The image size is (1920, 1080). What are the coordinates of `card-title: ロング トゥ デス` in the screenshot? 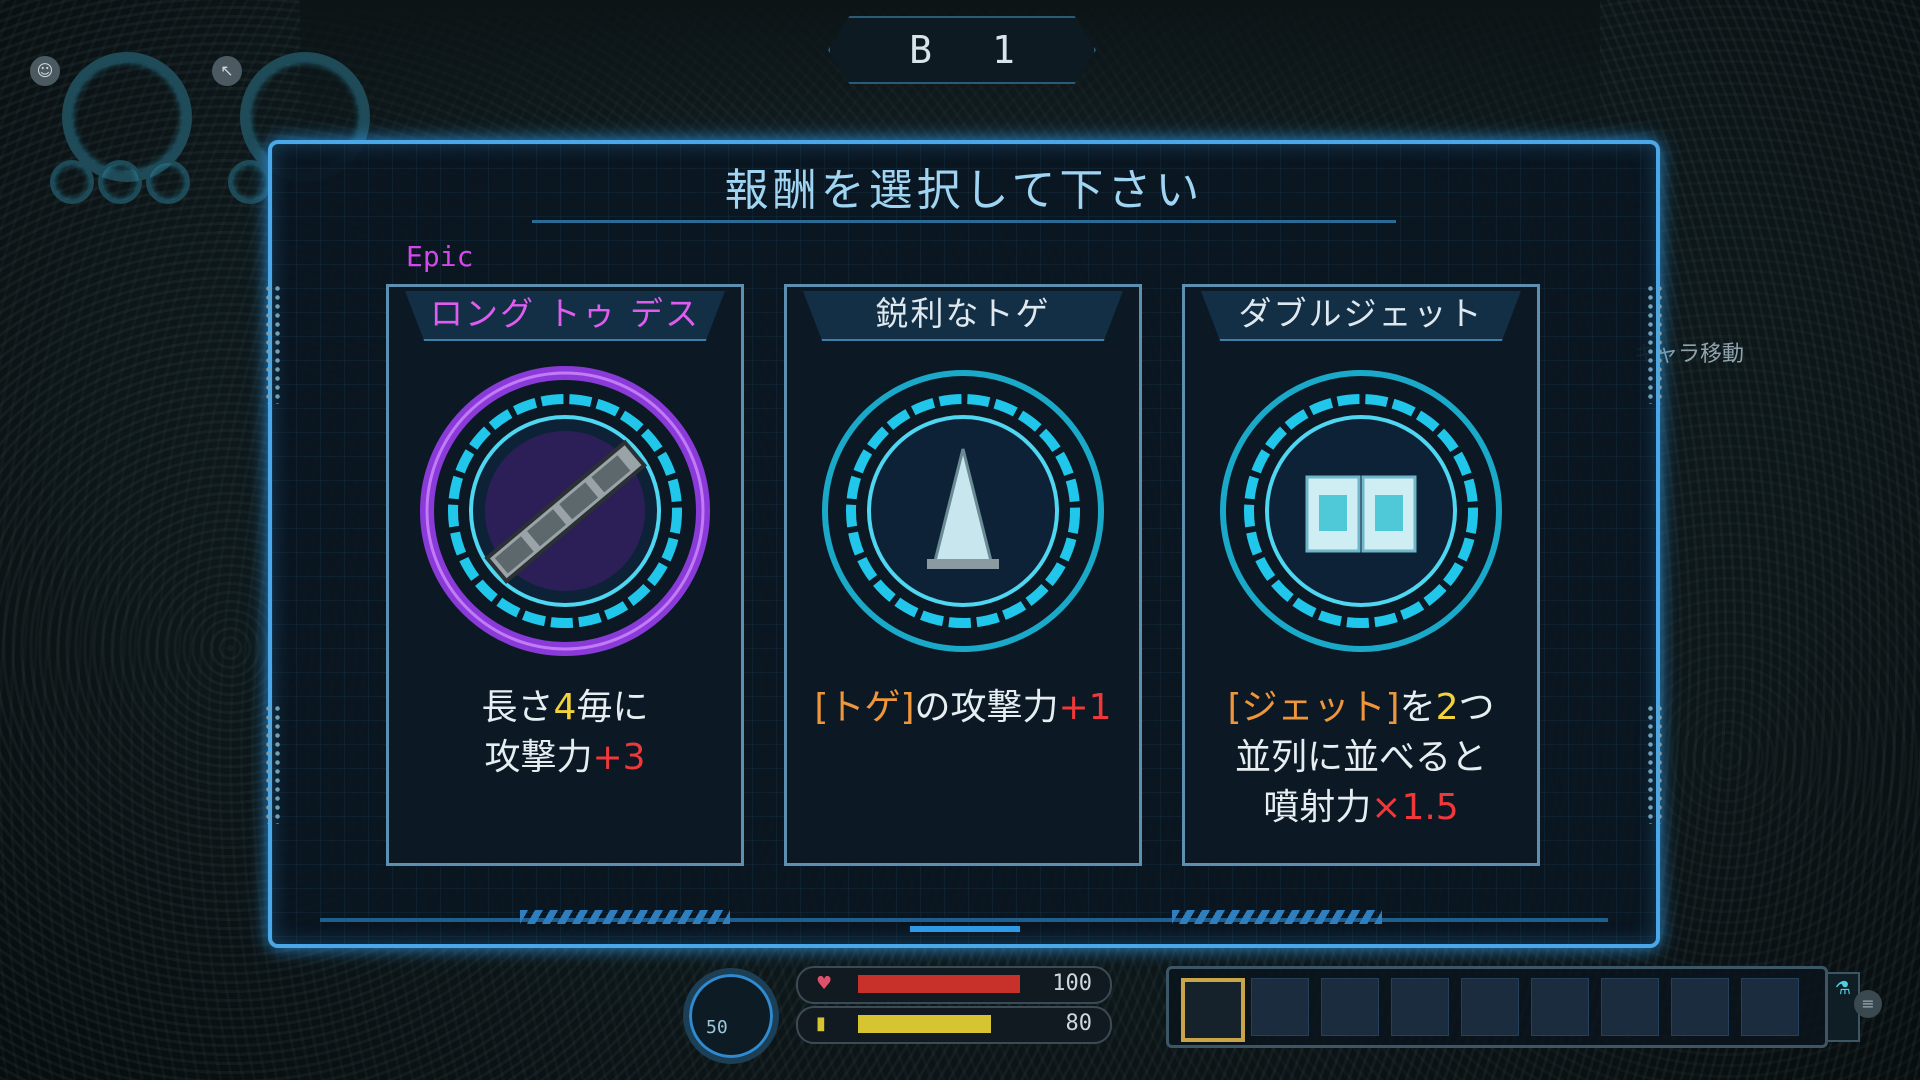 It's located at (565, 316).